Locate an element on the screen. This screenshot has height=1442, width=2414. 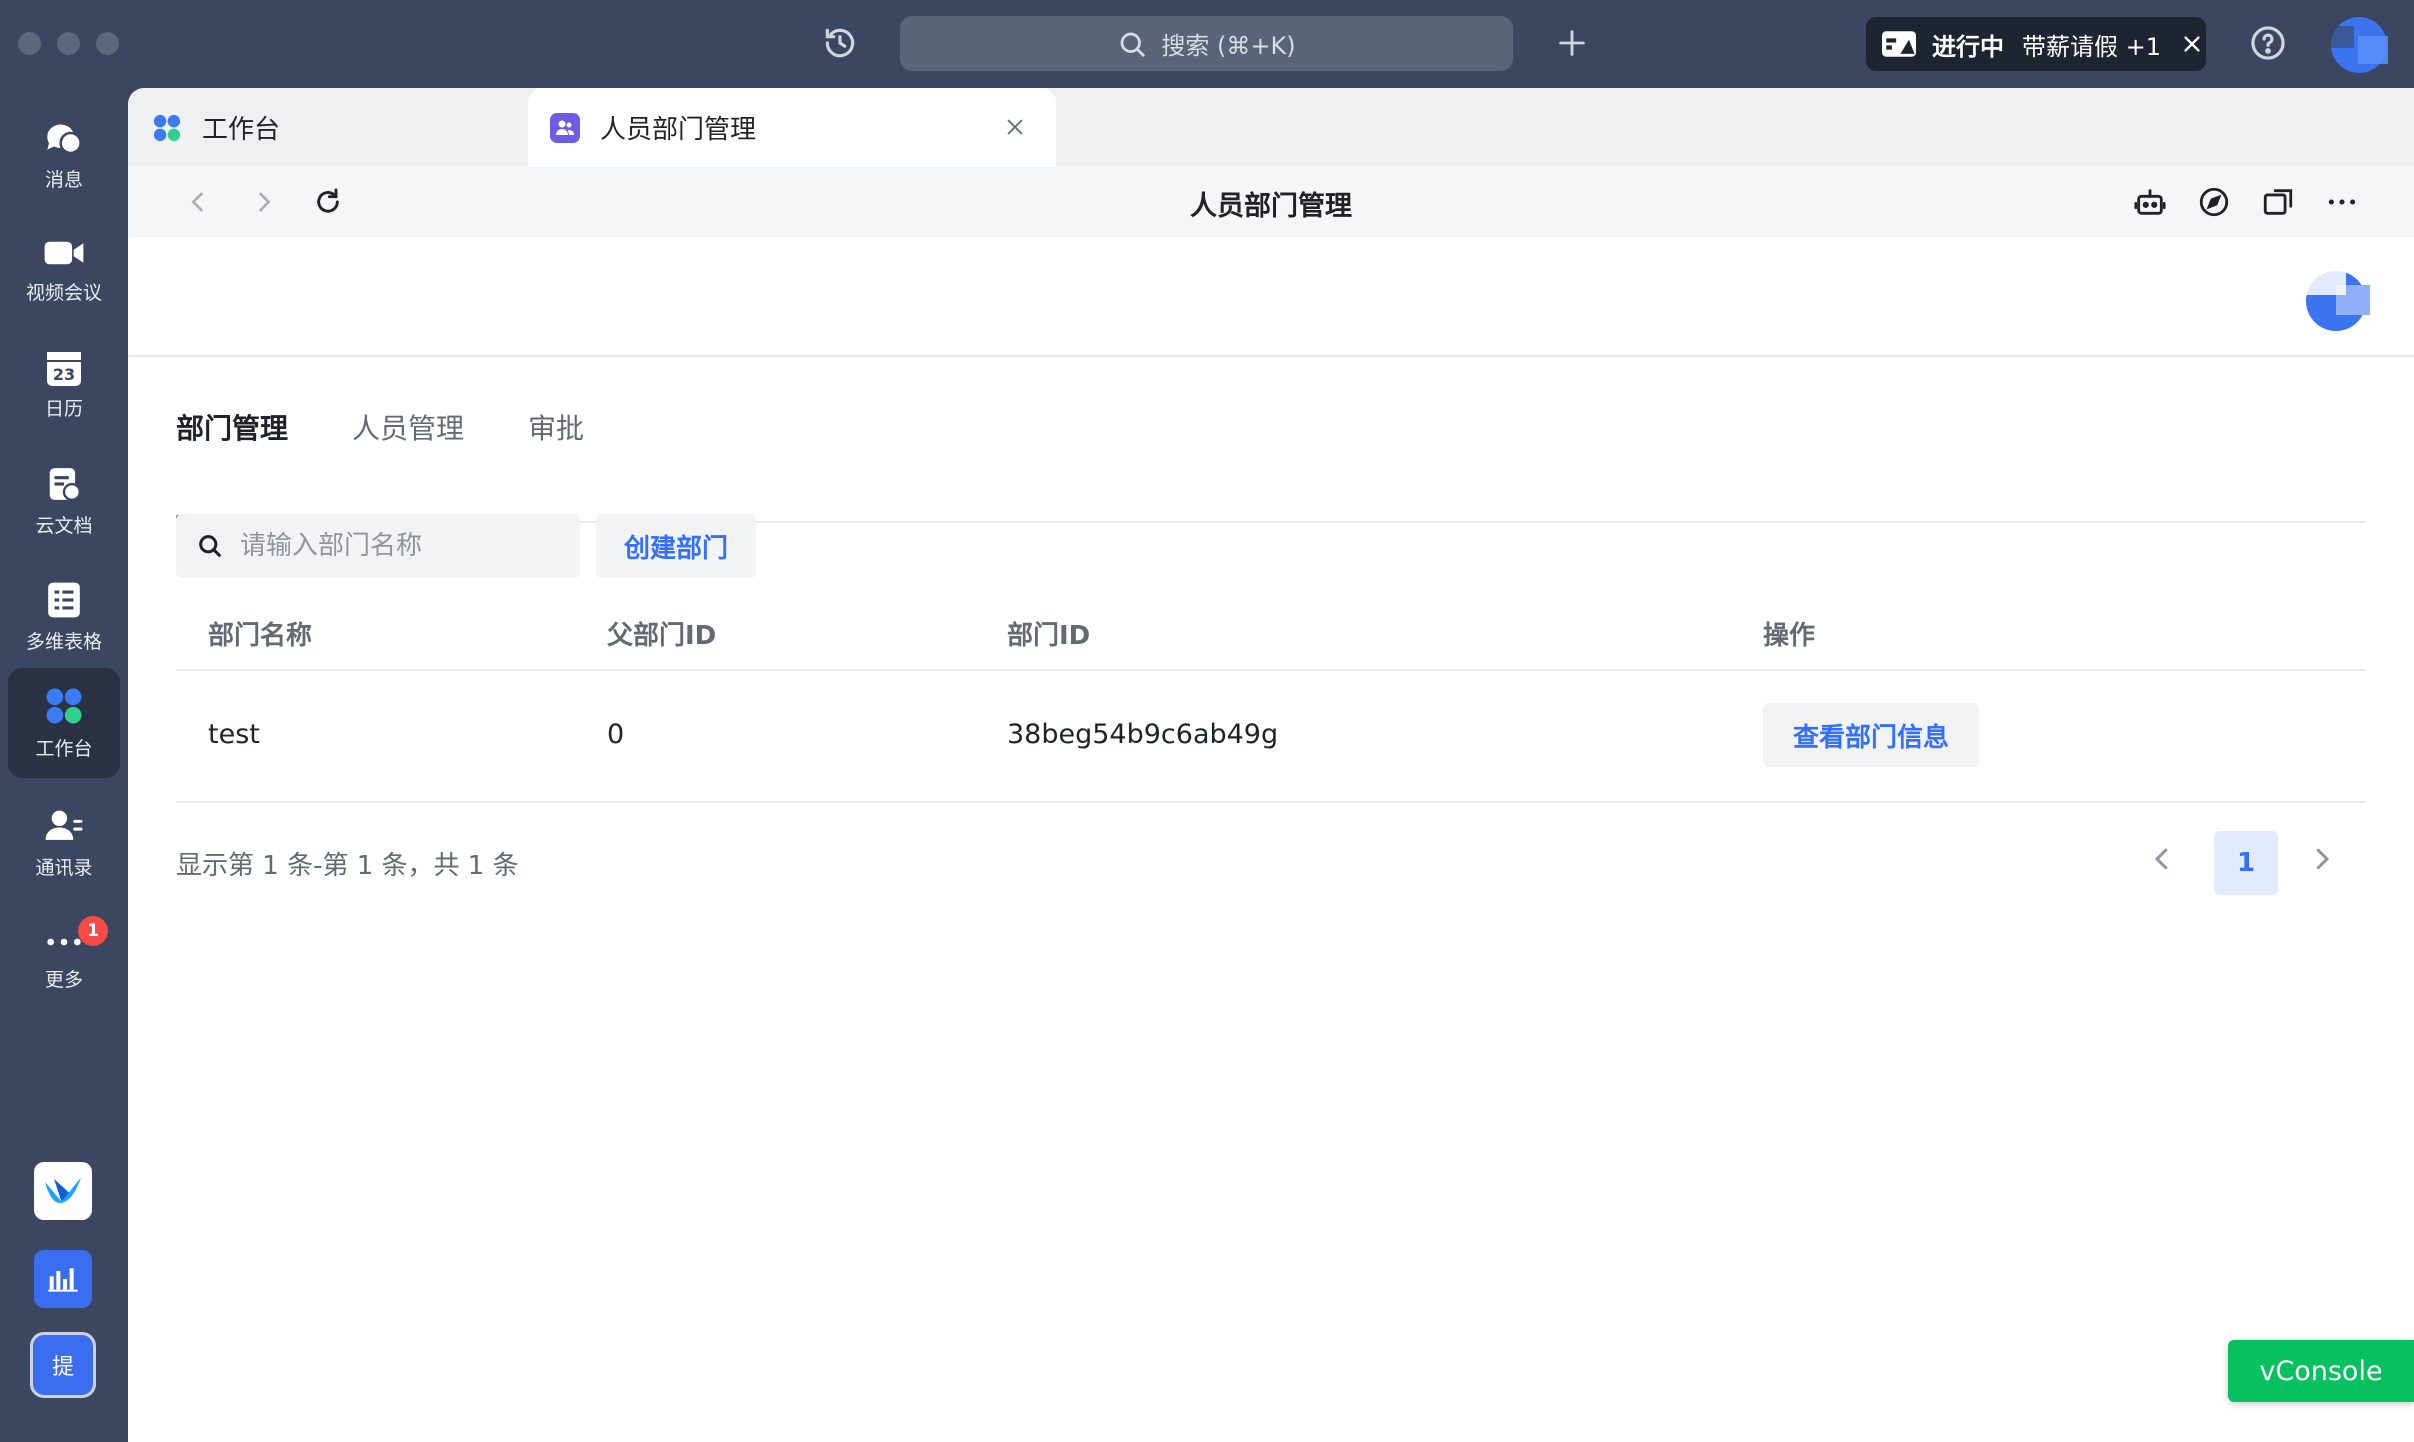
status-pill: 进行中 带薪请假 +1 is located at coordinates (2036, 44).